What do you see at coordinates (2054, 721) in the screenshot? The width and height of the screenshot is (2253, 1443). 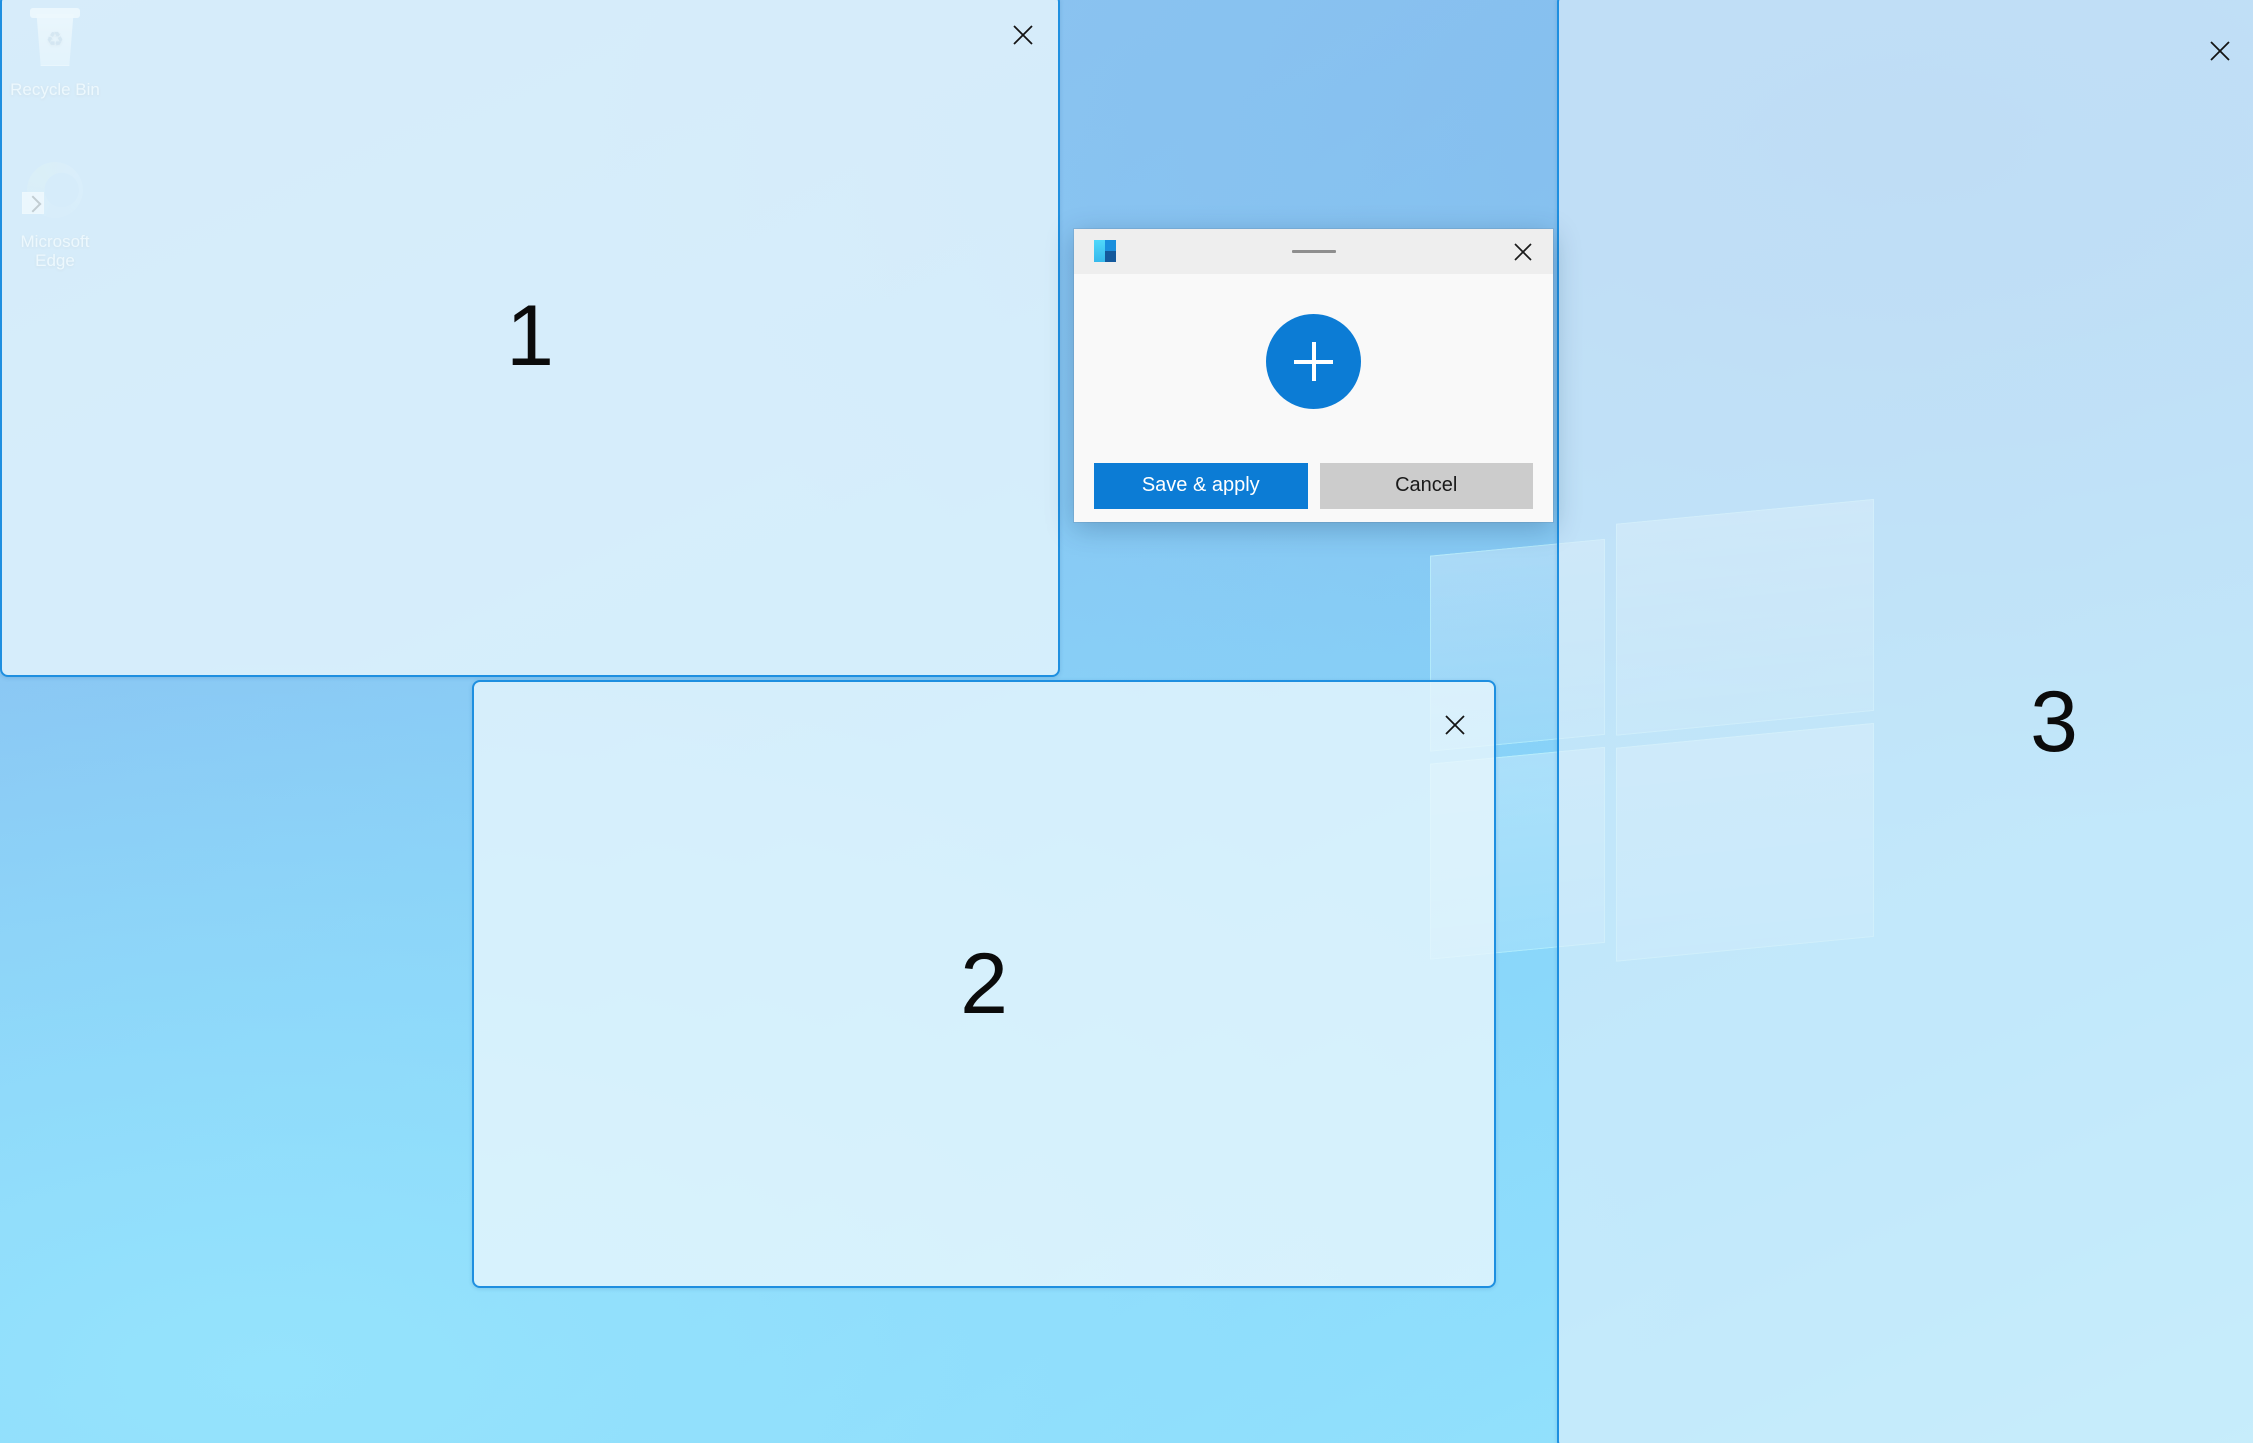 I see `zone-number: 3` at bounding box center [2054, 721].